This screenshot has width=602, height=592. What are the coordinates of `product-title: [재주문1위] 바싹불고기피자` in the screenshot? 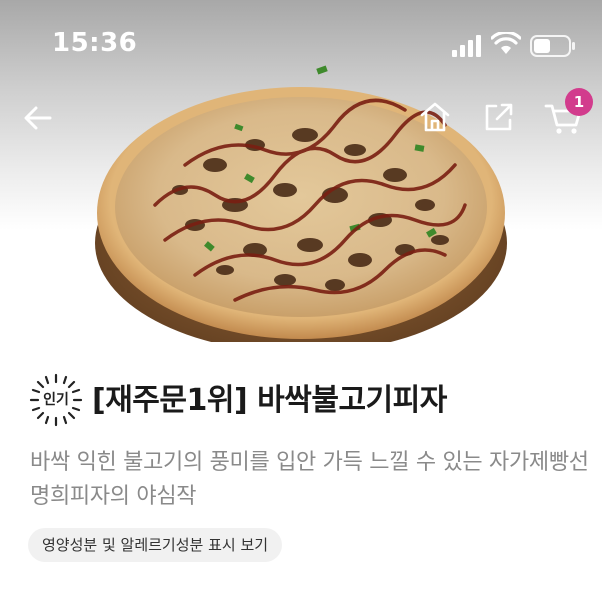 It's located at (269, 400).